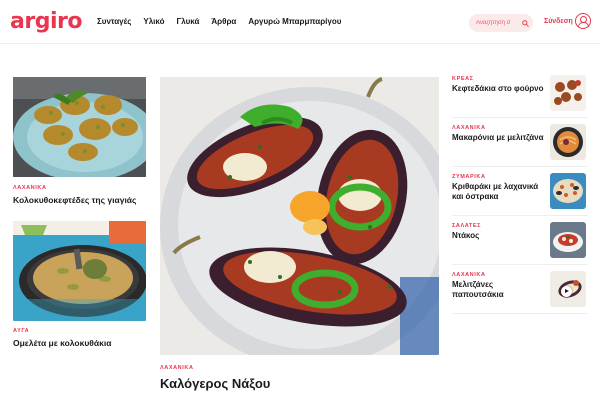 This screenshot has width=600, height=400. I want to click on list-item: ΚΡΕΑΣ Κεφτεδάκια στο φούρνο, so click(520, 94).